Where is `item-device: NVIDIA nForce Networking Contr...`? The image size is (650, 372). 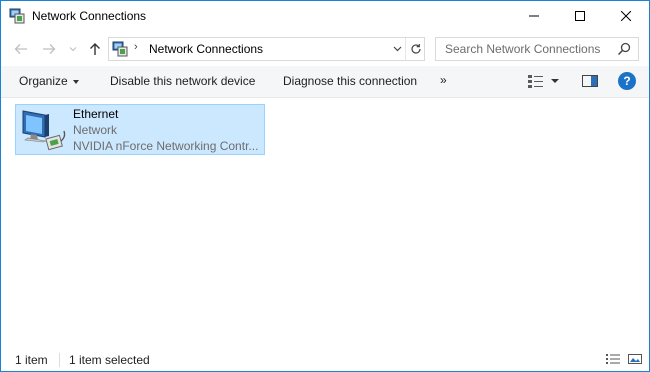
item-device: NVIDIA nForce Networking Contr... is located at coordinates (166, 146).